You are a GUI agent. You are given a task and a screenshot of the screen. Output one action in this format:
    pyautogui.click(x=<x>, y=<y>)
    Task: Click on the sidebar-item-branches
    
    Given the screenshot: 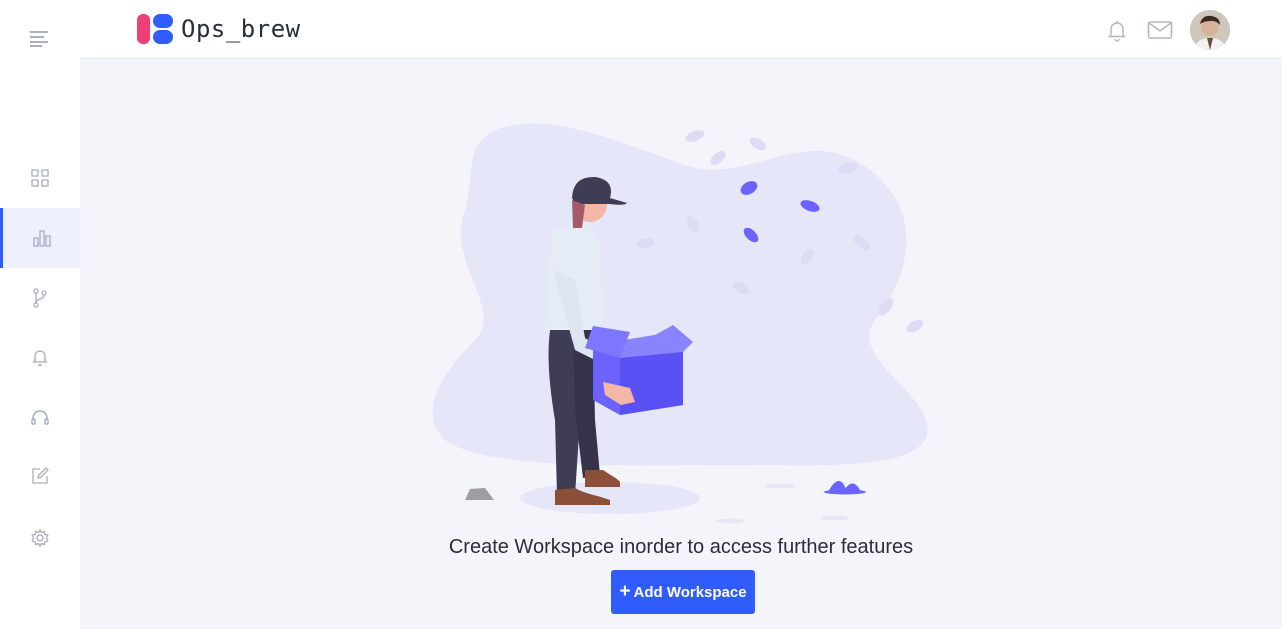 What is the action you would take?
    pyautogui.click(x=40, y=298)
    